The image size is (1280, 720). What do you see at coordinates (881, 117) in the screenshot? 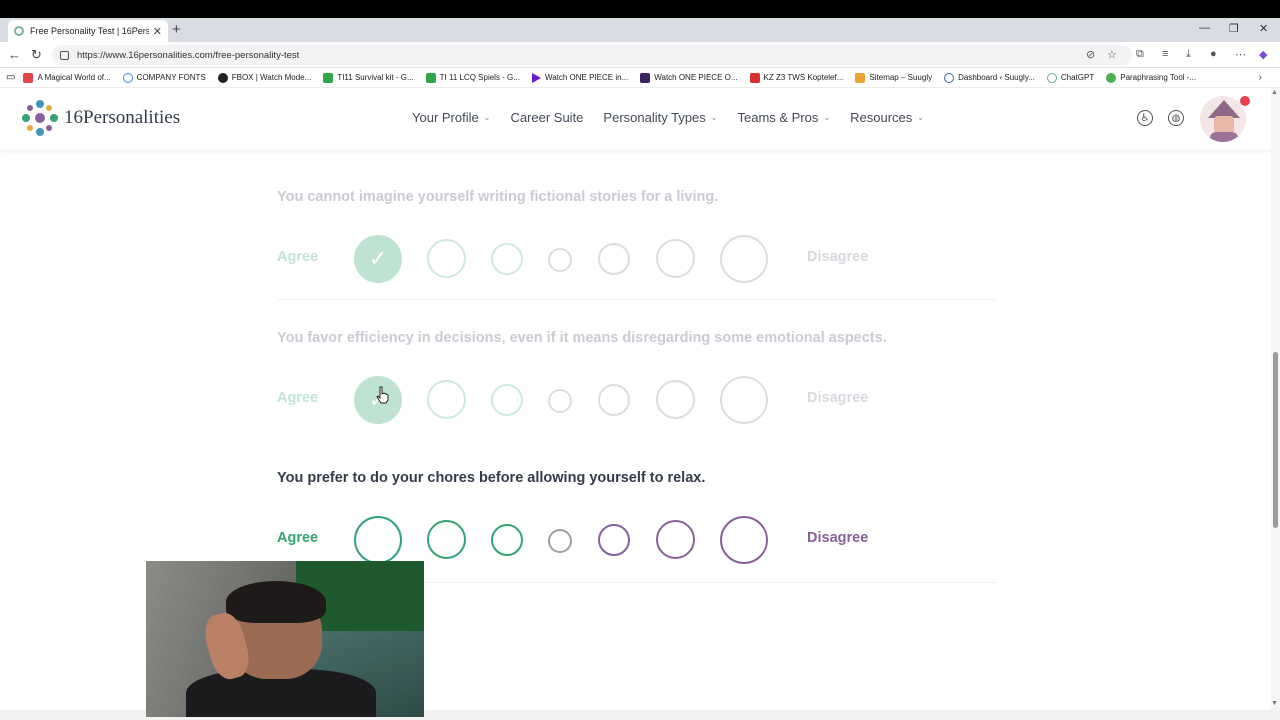
I see `nav-label: Resources` at bounding box center [881, 117].